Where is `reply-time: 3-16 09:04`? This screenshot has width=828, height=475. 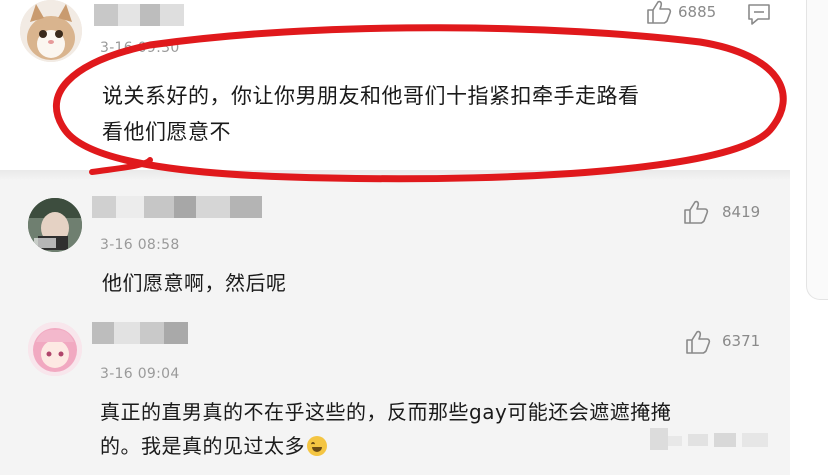 reply-time: 3-16 09:04 is located at coordinates (140, 374).